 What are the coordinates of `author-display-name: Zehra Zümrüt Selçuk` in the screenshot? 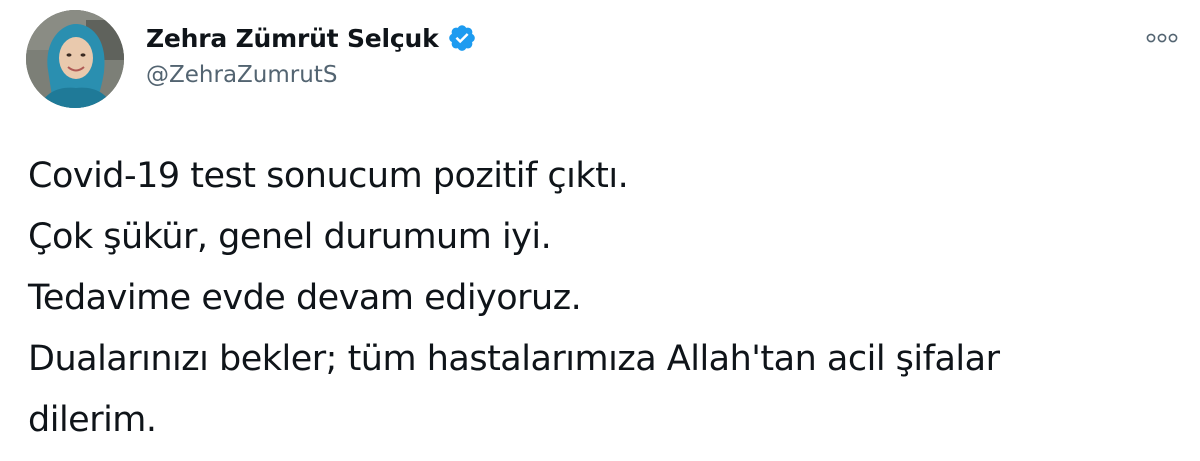 It's located at (292, 38).